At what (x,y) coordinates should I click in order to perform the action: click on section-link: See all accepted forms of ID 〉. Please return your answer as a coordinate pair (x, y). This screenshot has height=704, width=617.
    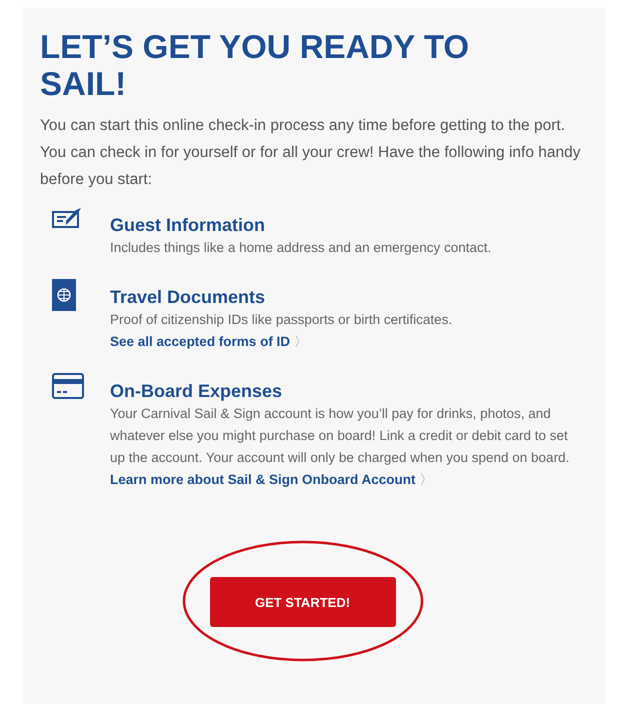
    Looking at the image, I should click on (209, 342).